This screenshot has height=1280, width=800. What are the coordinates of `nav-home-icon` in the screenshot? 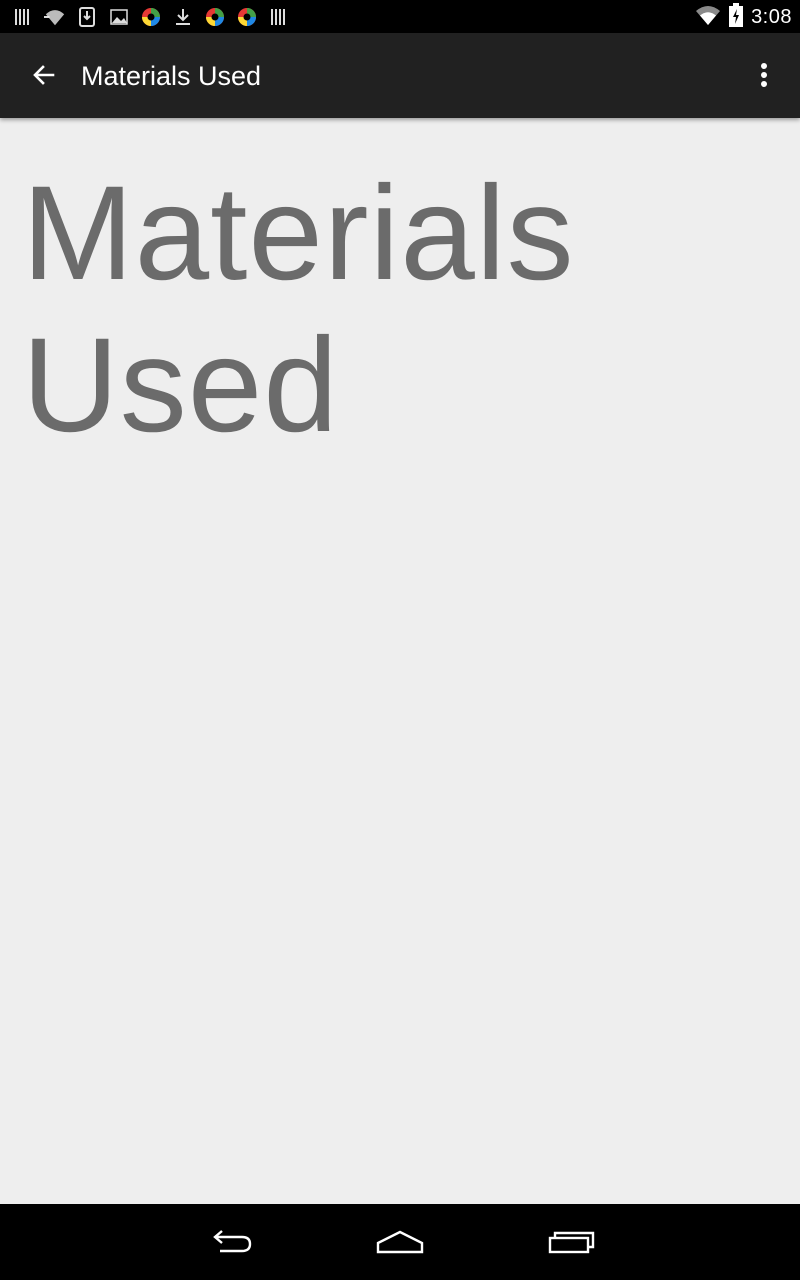 It's located at (400, 1242).